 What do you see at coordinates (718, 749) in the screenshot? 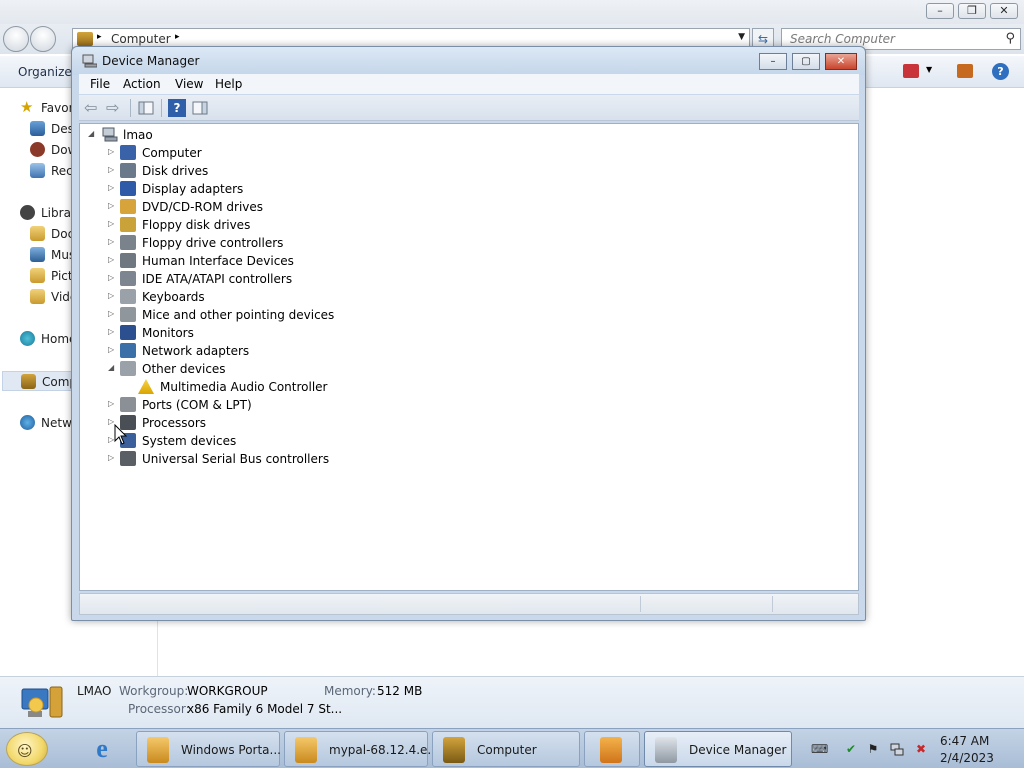
I see `taskbar-button-device-manager: Device Manager` at bounding box center [718, 749].